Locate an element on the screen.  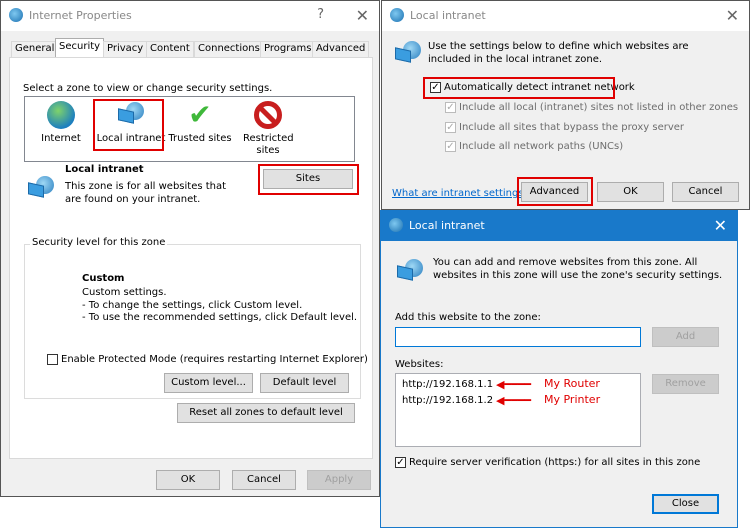
help-link: What are intranet settings? is located at coordinates (460, 193).